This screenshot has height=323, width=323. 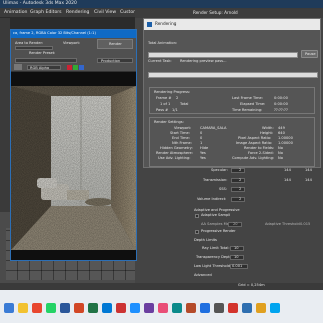 I want to click on time-remaining-label: Time Remaining:, so click(x=247, y=110).